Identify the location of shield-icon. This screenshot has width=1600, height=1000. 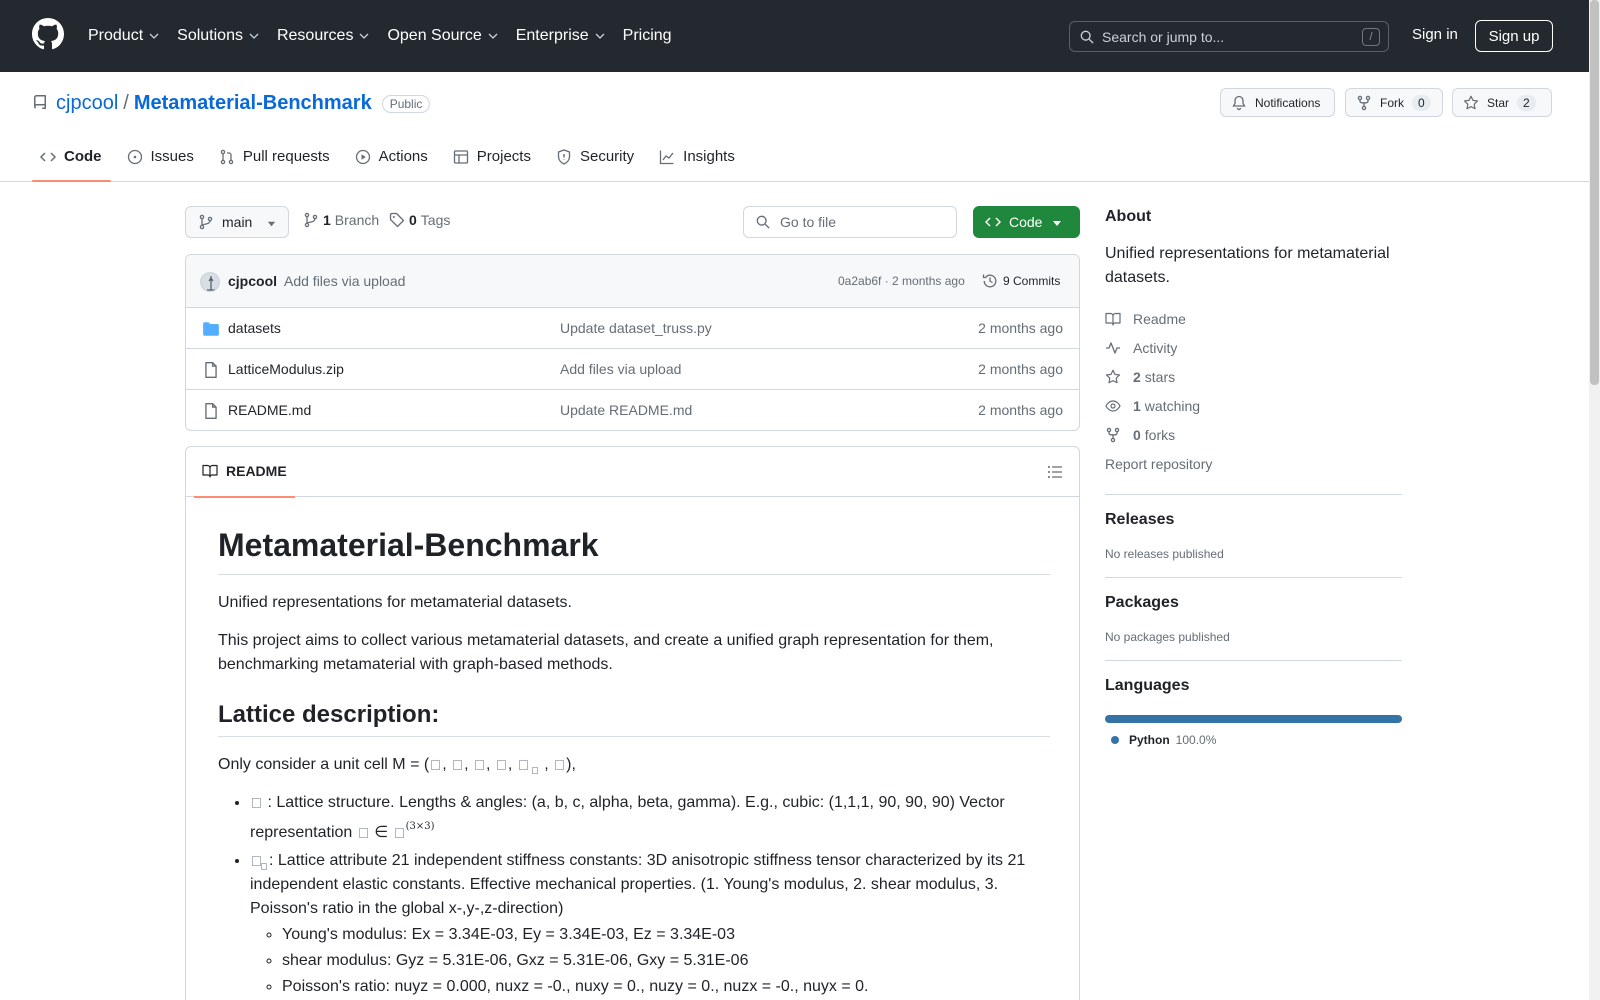
(564, 157).